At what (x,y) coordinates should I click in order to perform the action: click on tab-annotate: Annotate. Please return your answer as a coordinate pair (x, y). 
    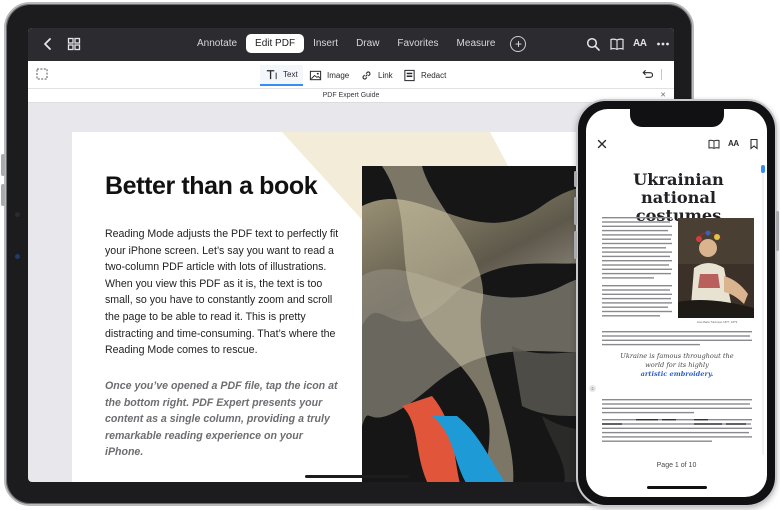
    Looking at the image, I should click on (217, 43).